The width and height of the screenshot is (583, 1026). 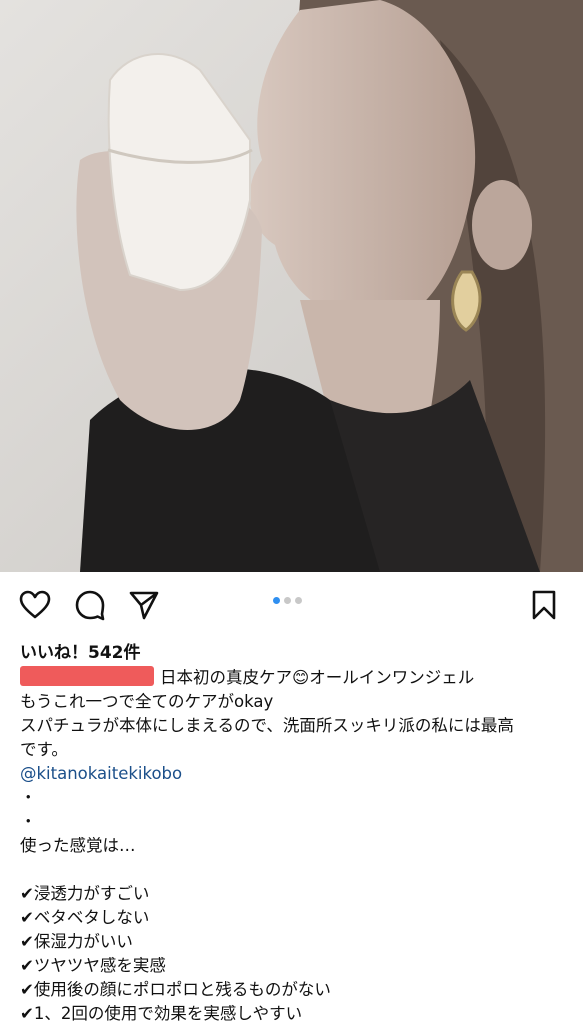 I want to click on carousel-dot-active, so click(x=276, y=600).